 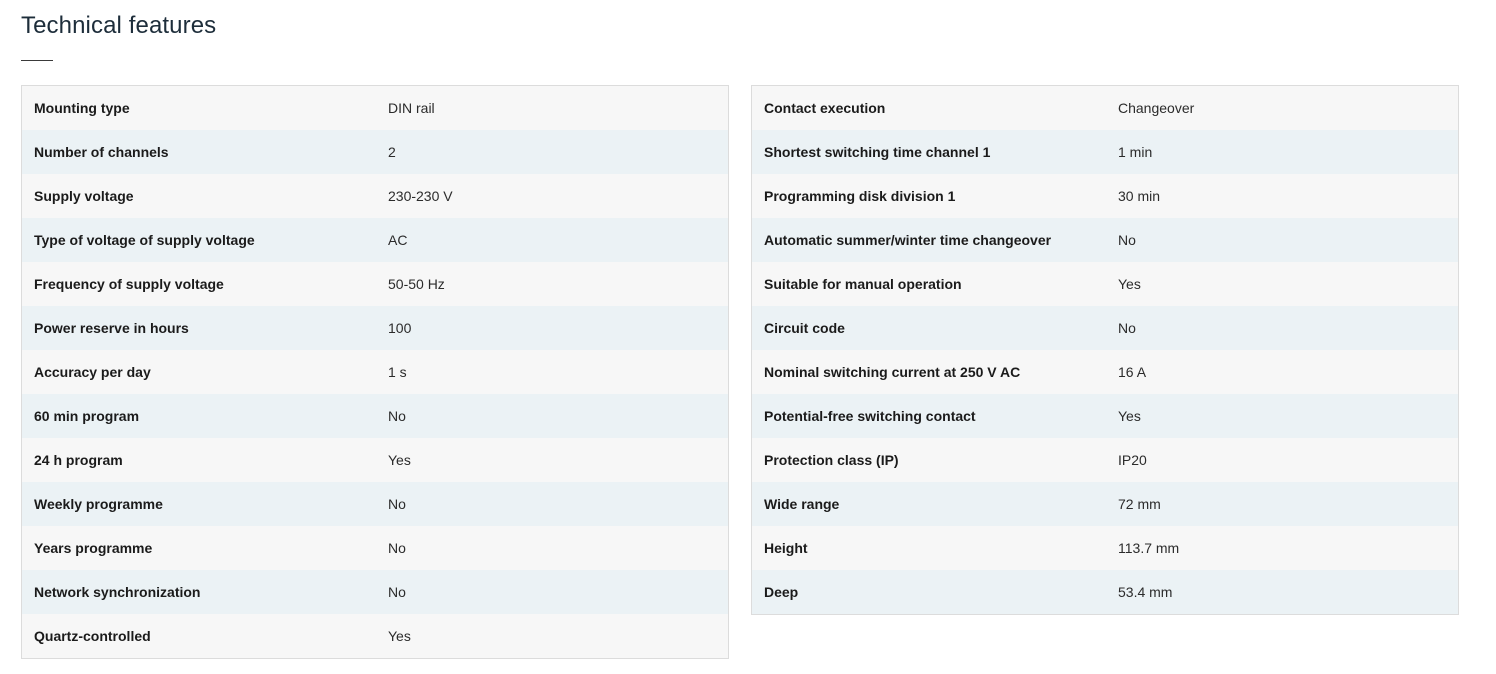 What do you see at coordinates (831, 460) in the screenshot?
I see `spec-label: Protection class (IP)` at bounding box center [831, 460].